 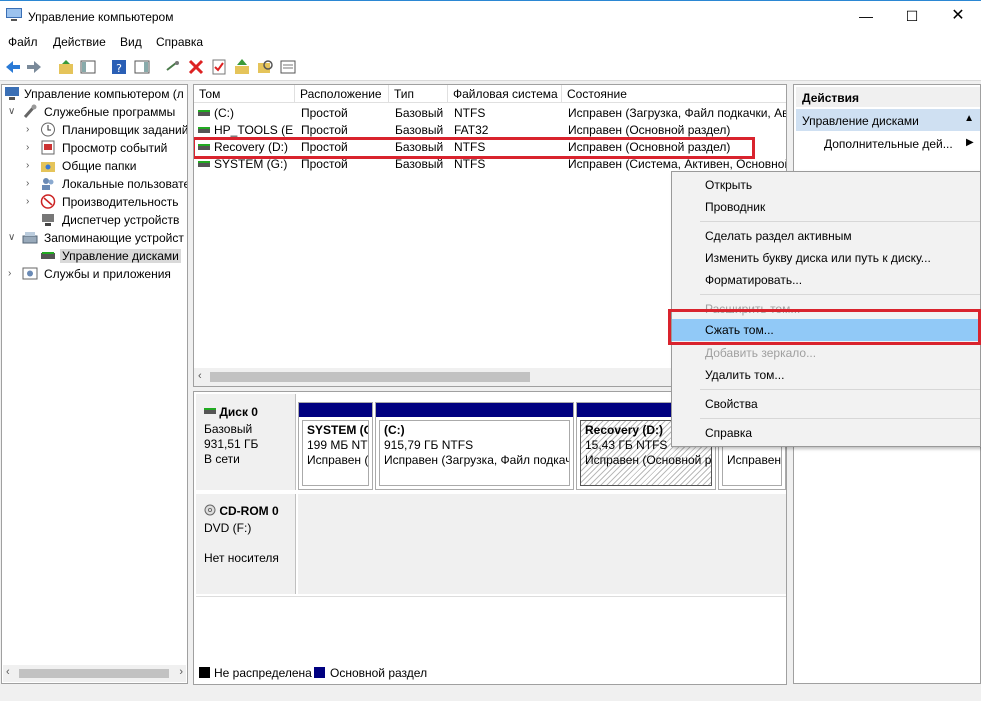 I want to click on menu-bar: Файл Действие Вид Справка, so click(x=490, y=42).